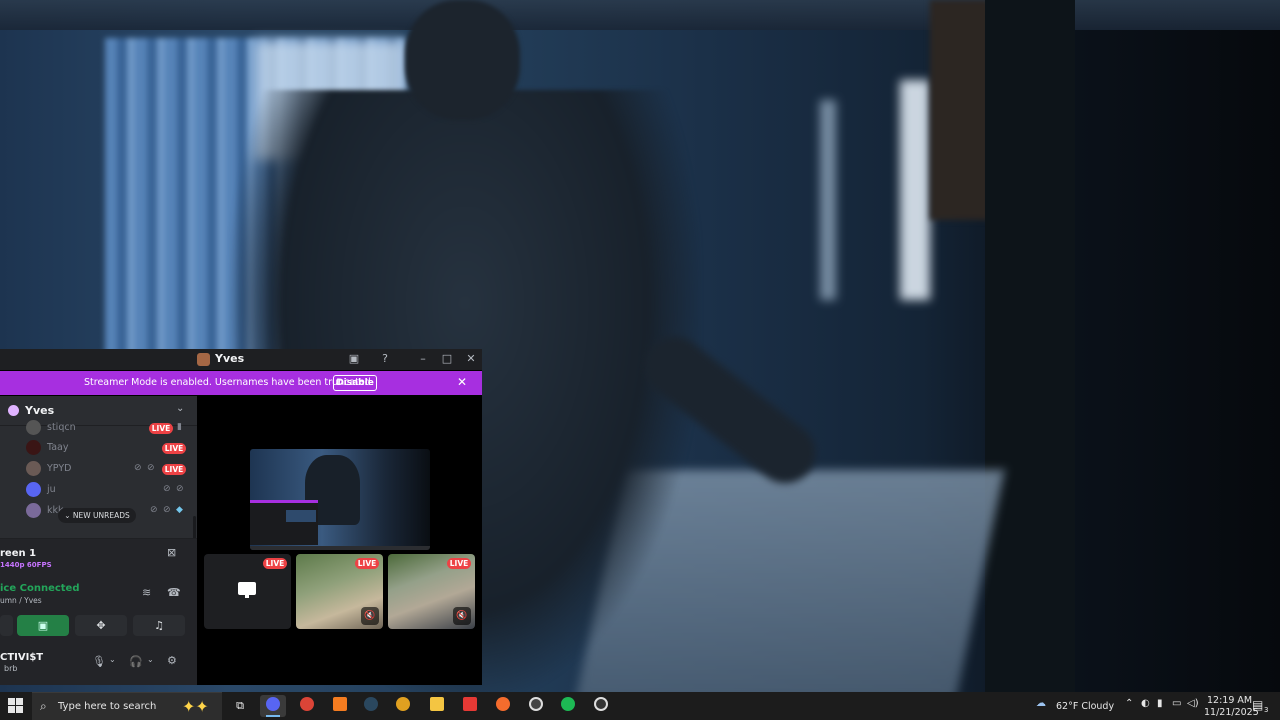 Image resolution: width=1280 pixels, height=720 pixels. What do you see at coordinates (173, 553) in the screenshot?
I see `stop-streaming-icon: ⊠` at bounding box center [173, 553].